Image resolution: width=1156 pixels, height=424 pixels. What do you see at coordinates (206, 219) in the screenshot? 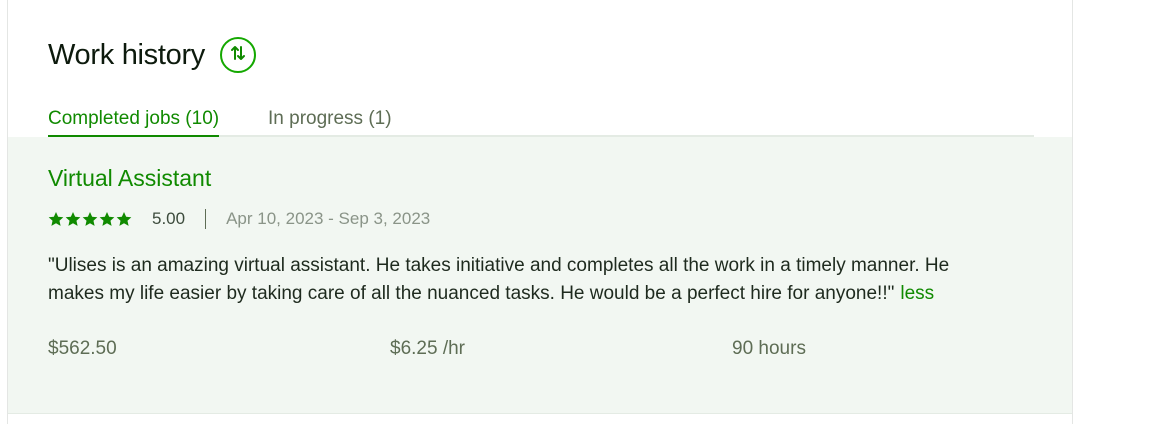
I see `divider` at bounding box center [206, 219].